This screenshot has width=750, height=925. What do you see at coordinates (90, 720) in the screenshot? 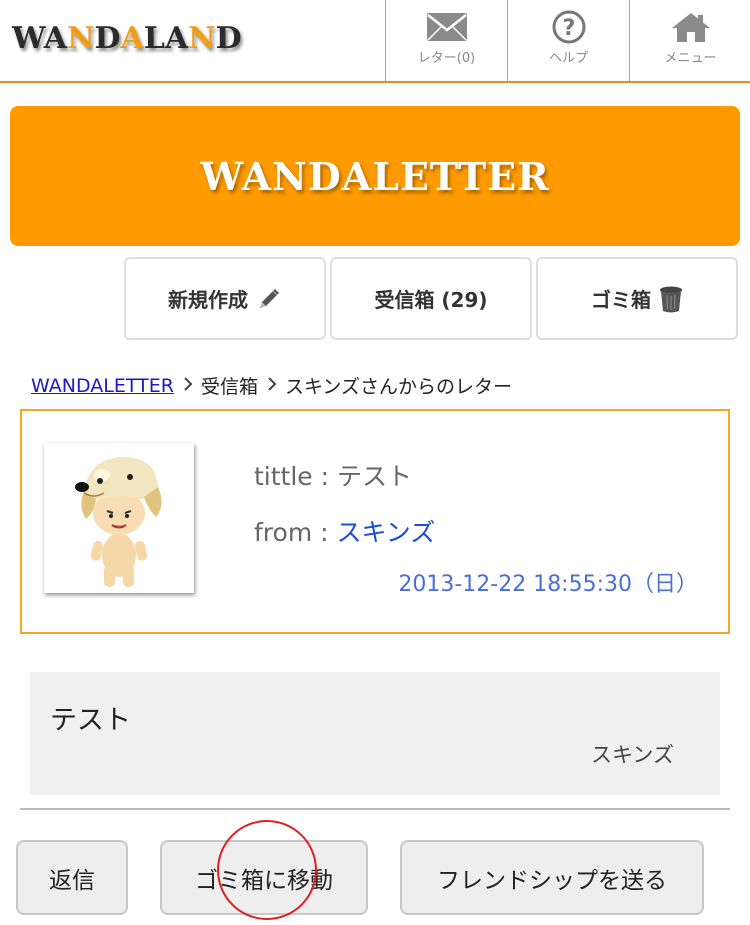
I see `message-text: テスト` at bounding box center [90, 720].